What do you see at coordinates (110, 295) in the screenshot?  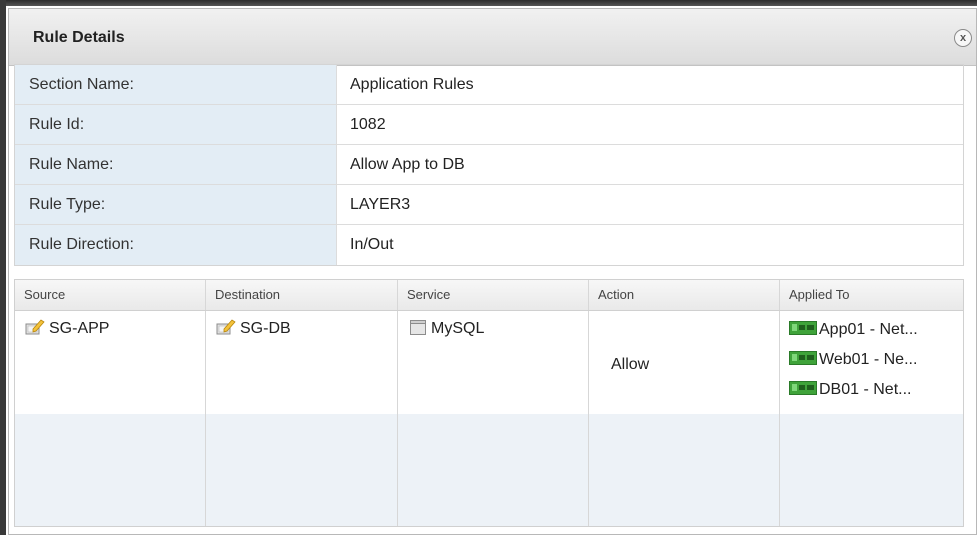 I see `column-header-source: Source` at bounding box center [110, 295].